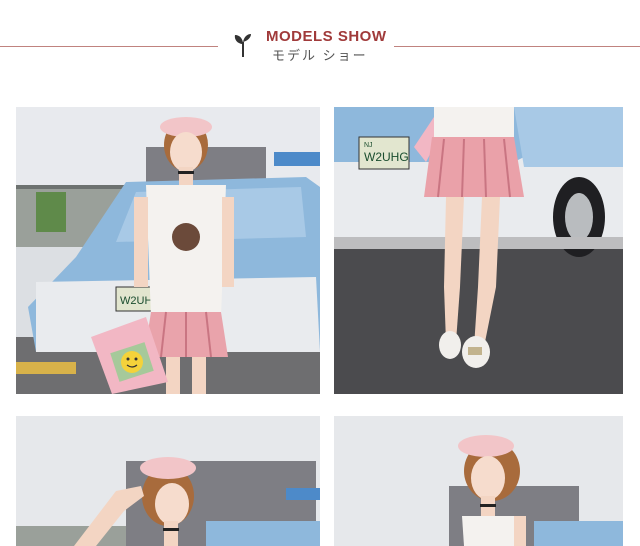 Image resolution: width=640 pixels, height=546 pixels. I want to click on license-plate-text-2: W2UHG, so click(386, 157).